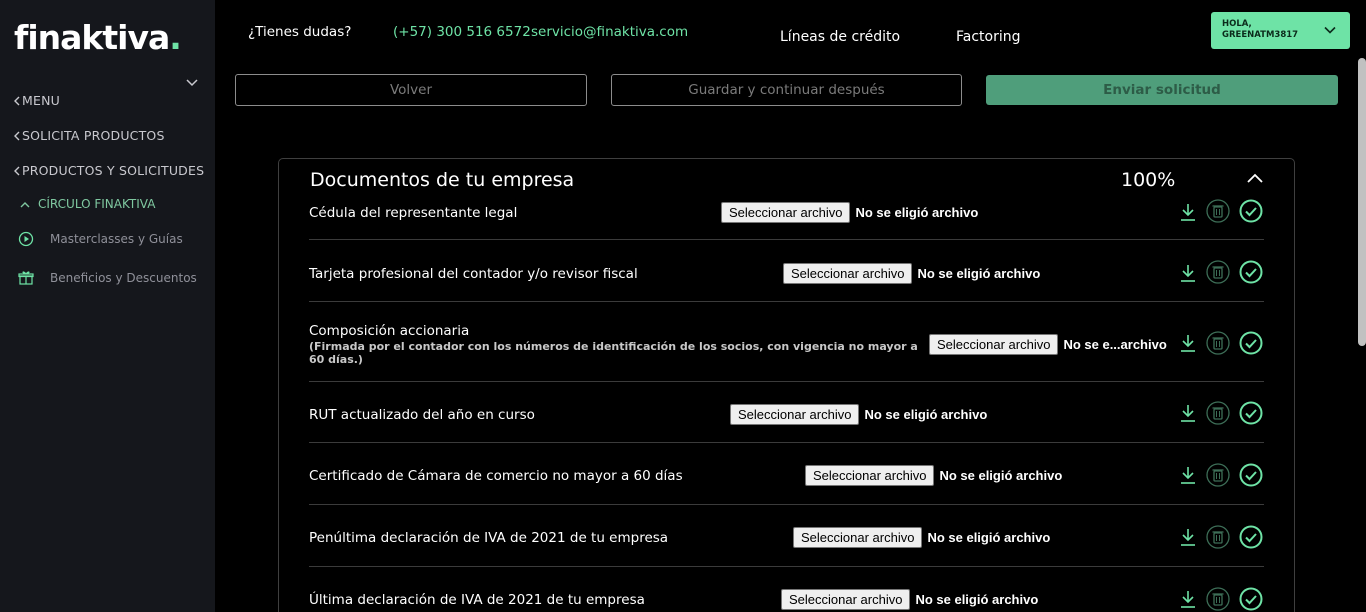 The width and height of the screenshot is (1366, 612). Describe the element at coordinates (26, 278) in the screenshot. I see `gift-icon` at that location.